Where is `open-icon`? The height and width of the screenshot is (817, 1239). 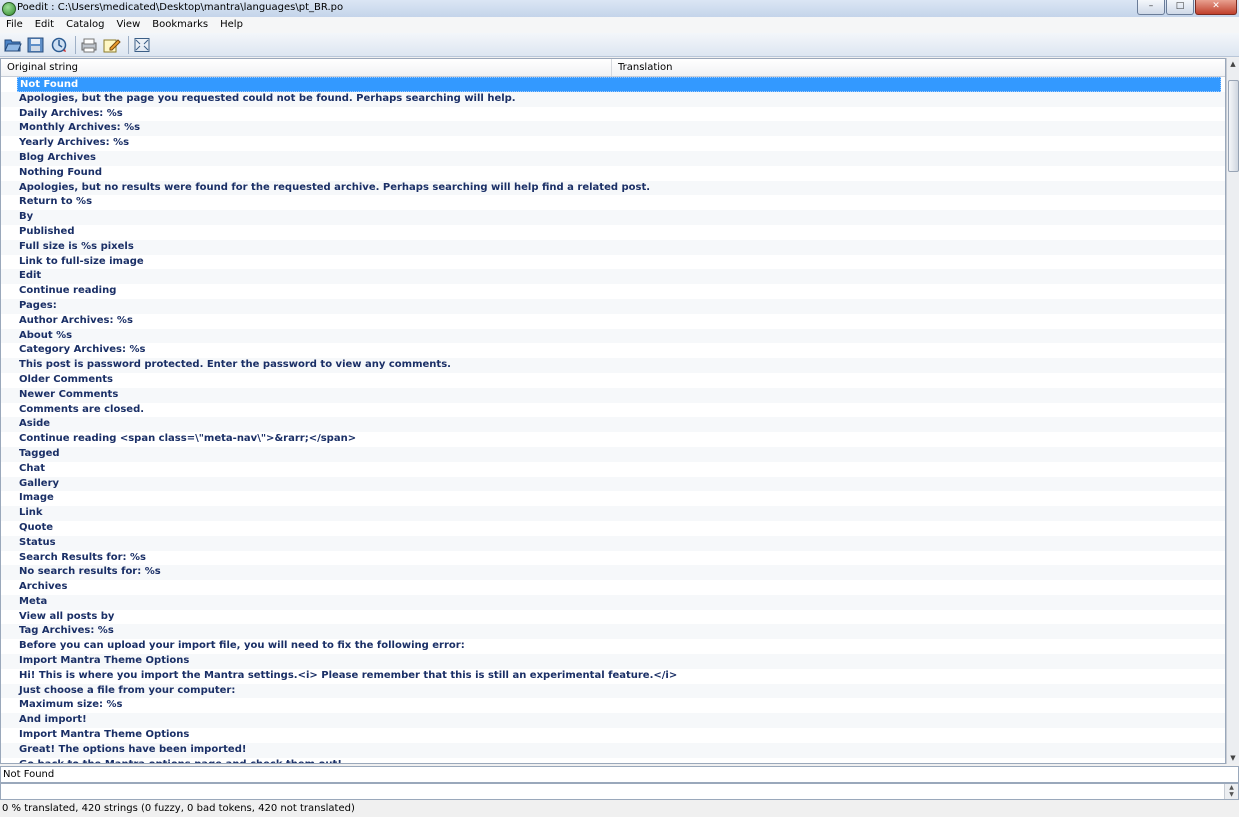
open-icon is located at coordinates (13, 45).